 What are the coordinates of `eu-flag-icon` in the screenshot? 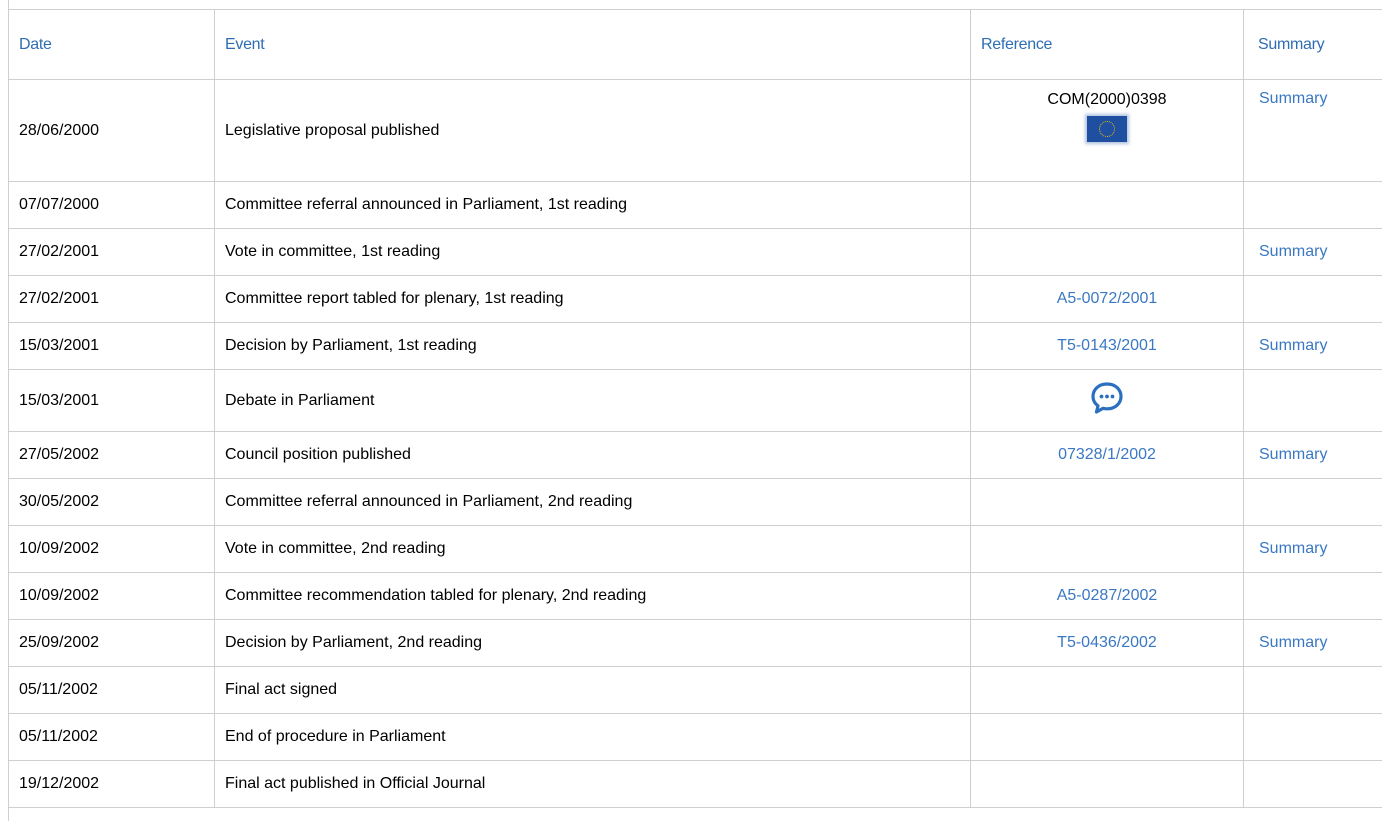 It's located at (1107, 129).